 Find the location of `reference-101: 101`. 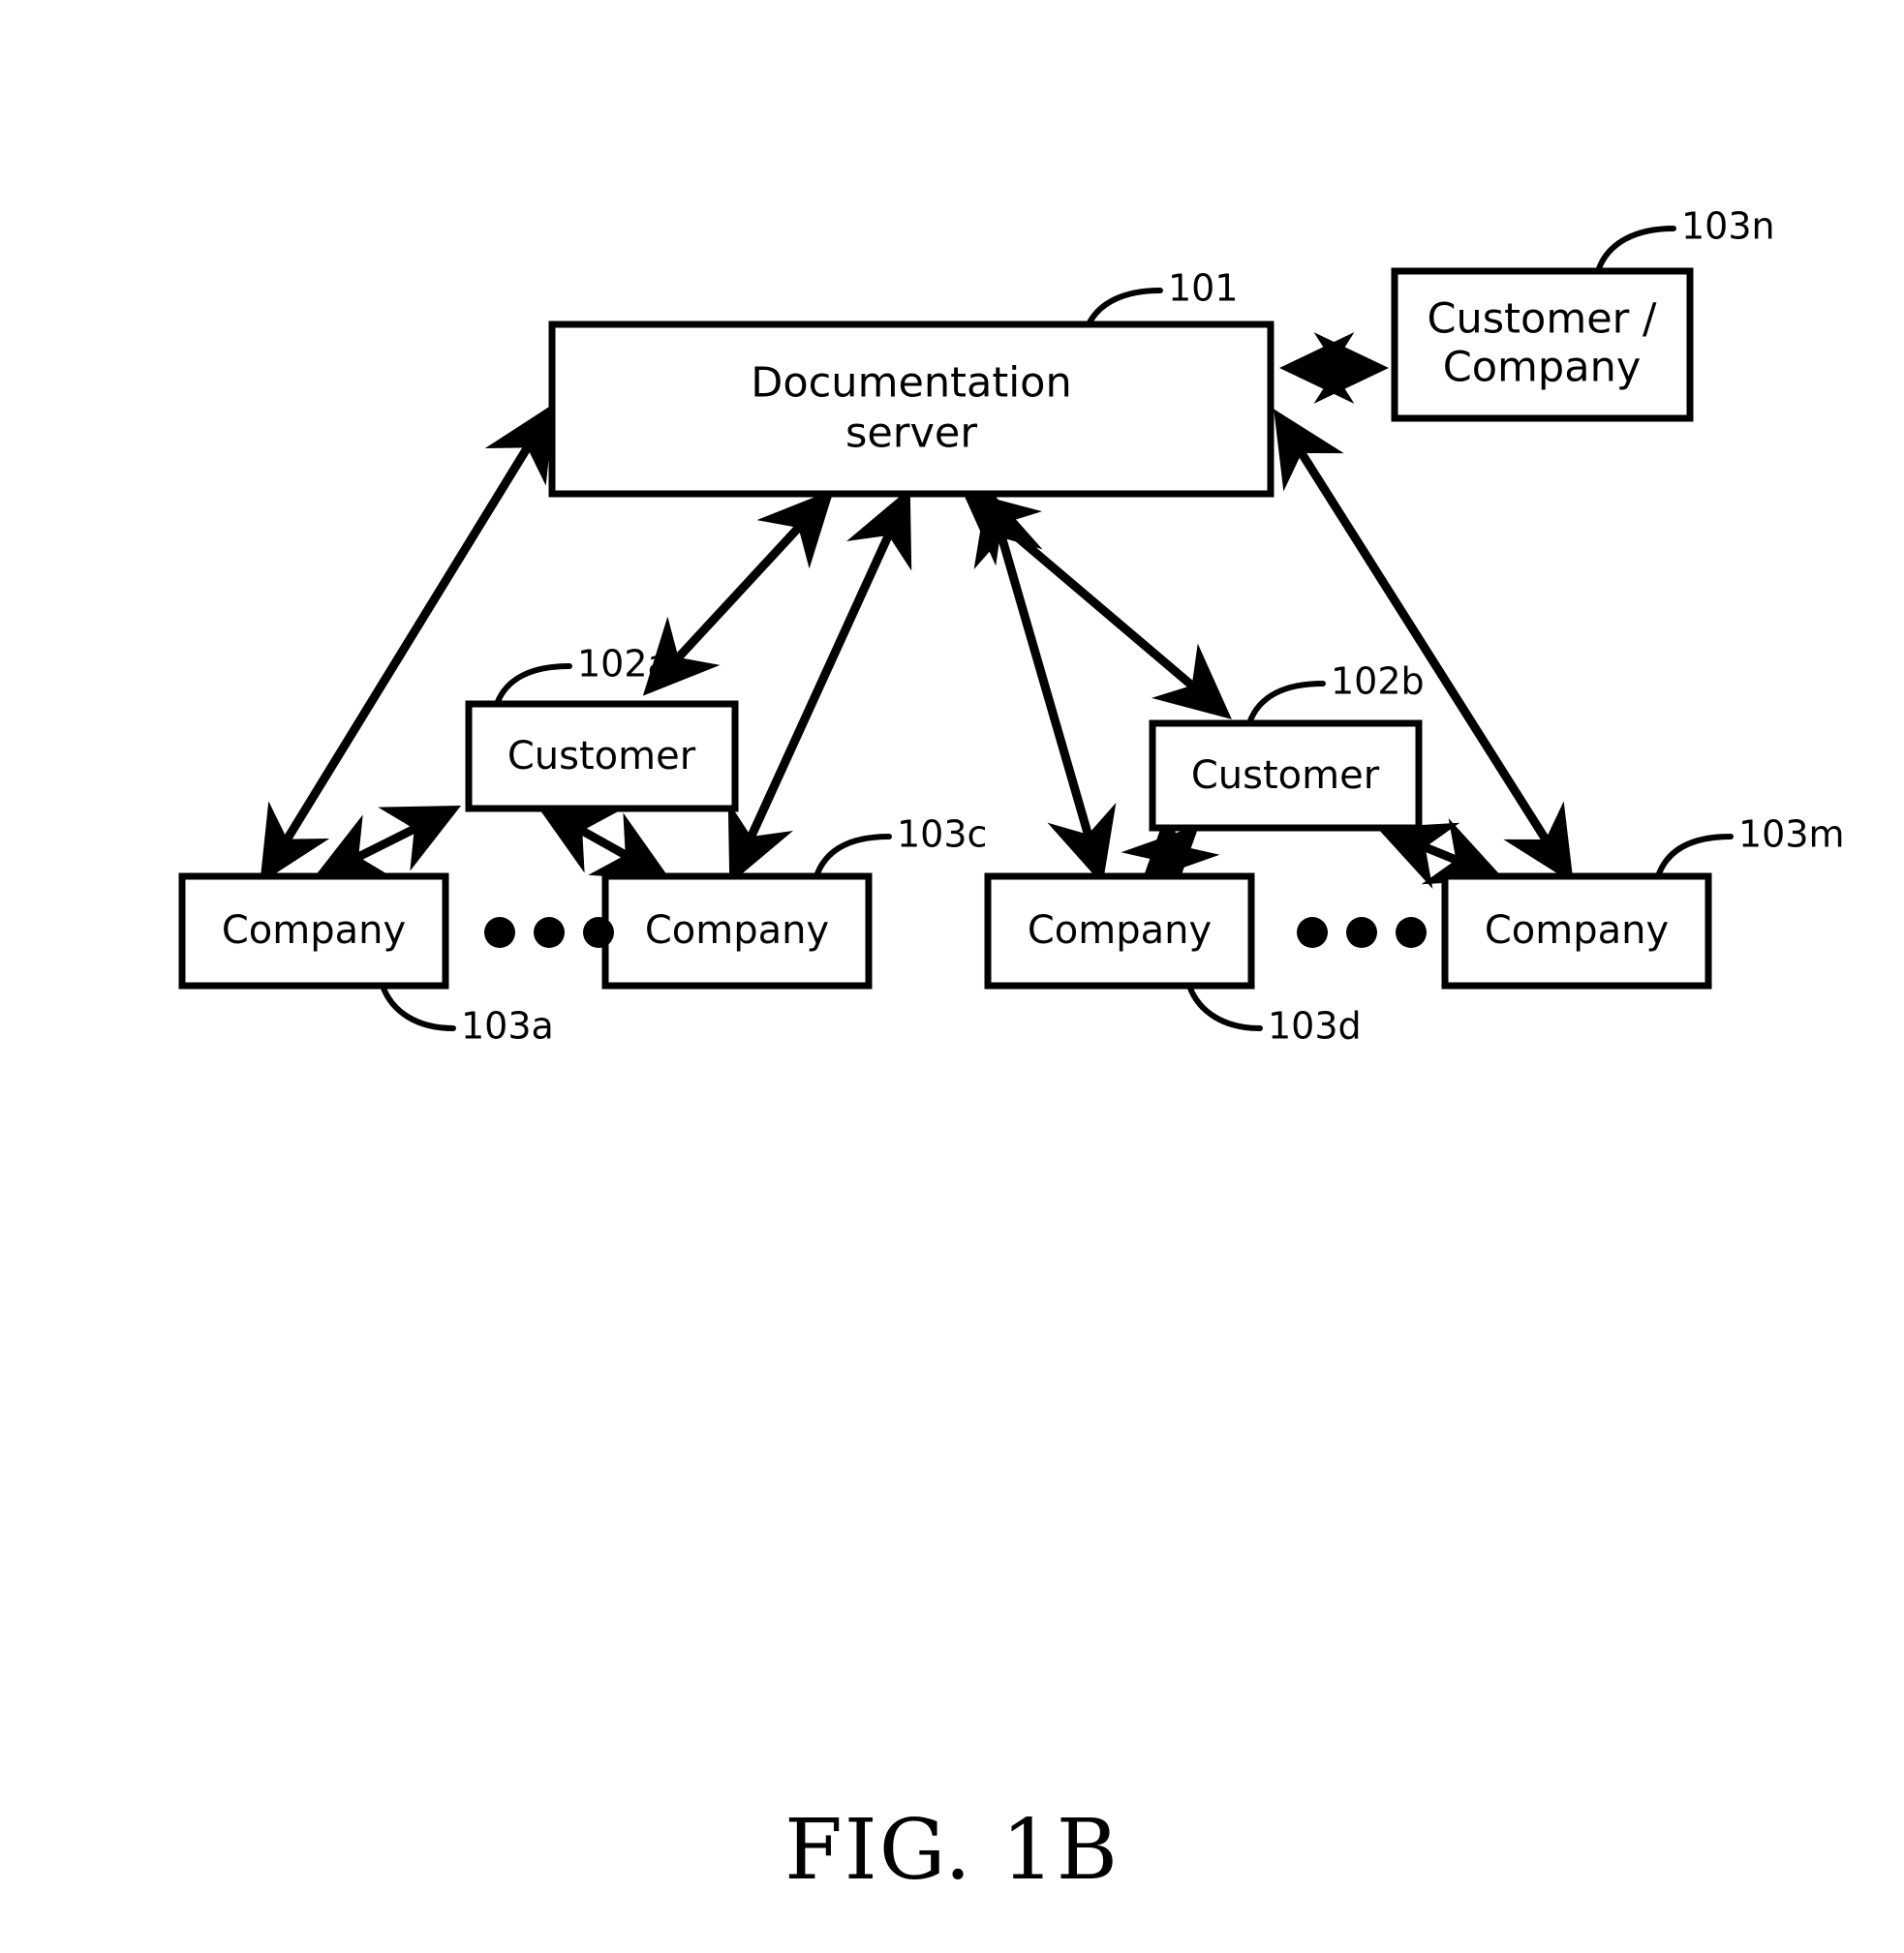

reference-101: 101 is located at coordinates (1162, 297).